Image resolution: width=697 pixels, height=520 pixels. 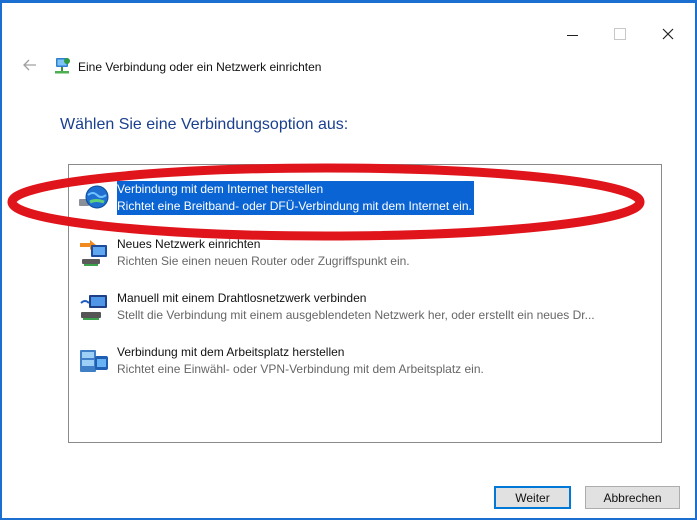 I want to click on wireless-network-icon, so click(x=94, y=307).